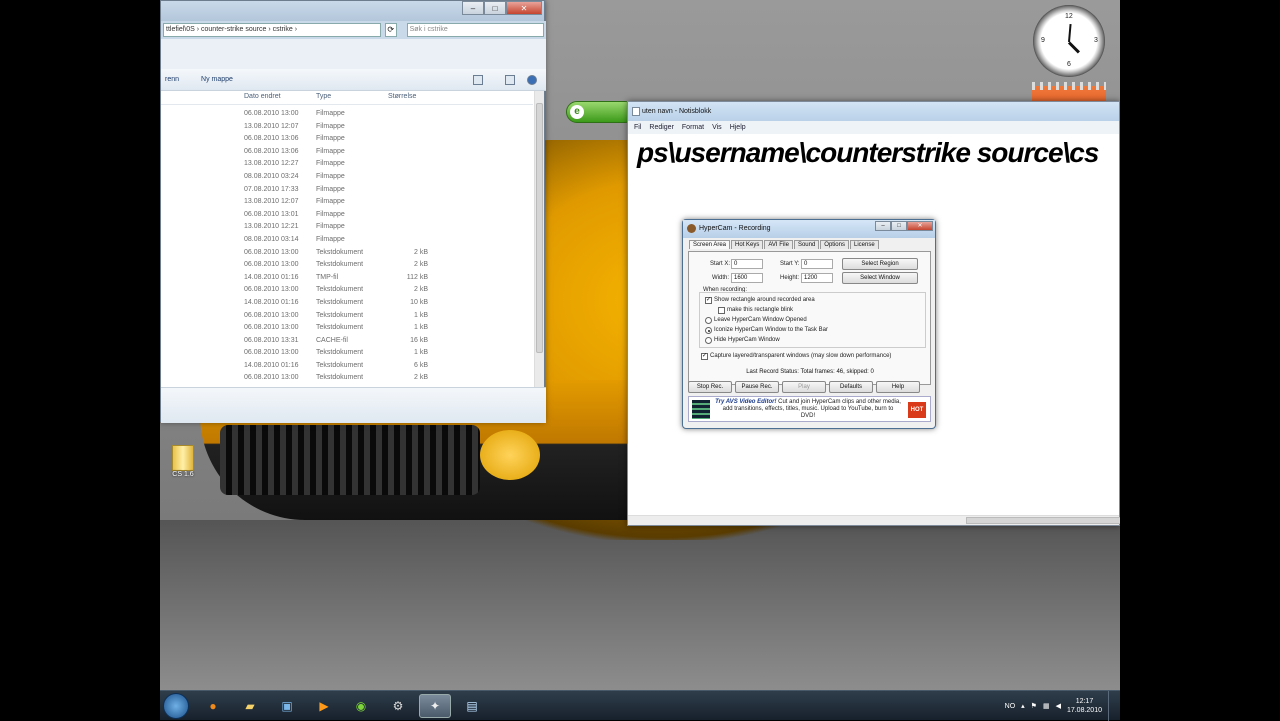 The width and height of the screenshot is (1280, 721). I want to click on menu-edit: Rediger, so click(661, 127).